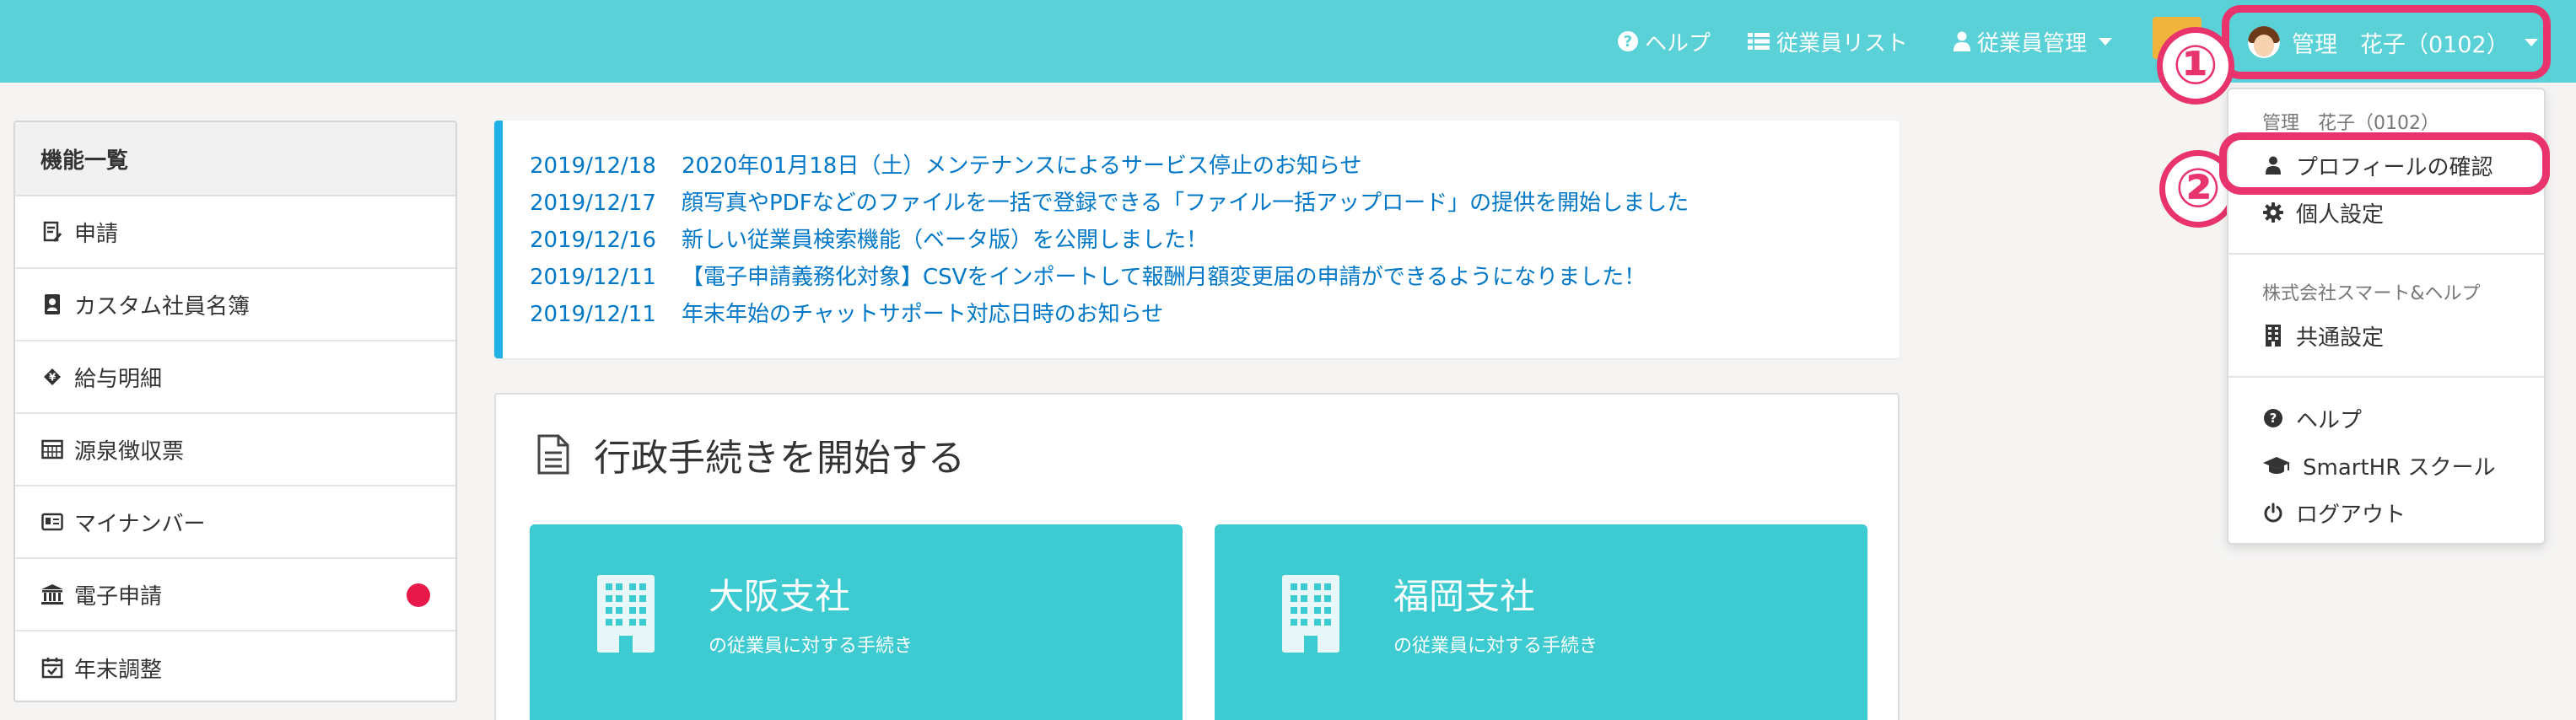 The height and width of the screenshot is (720, 2576). What do you see at coordinates (923, 314) in the screenshot?
I see `news-text: 年末年始のチャットサポート対応日時のお知らせ` at bounding box center [923, 314].